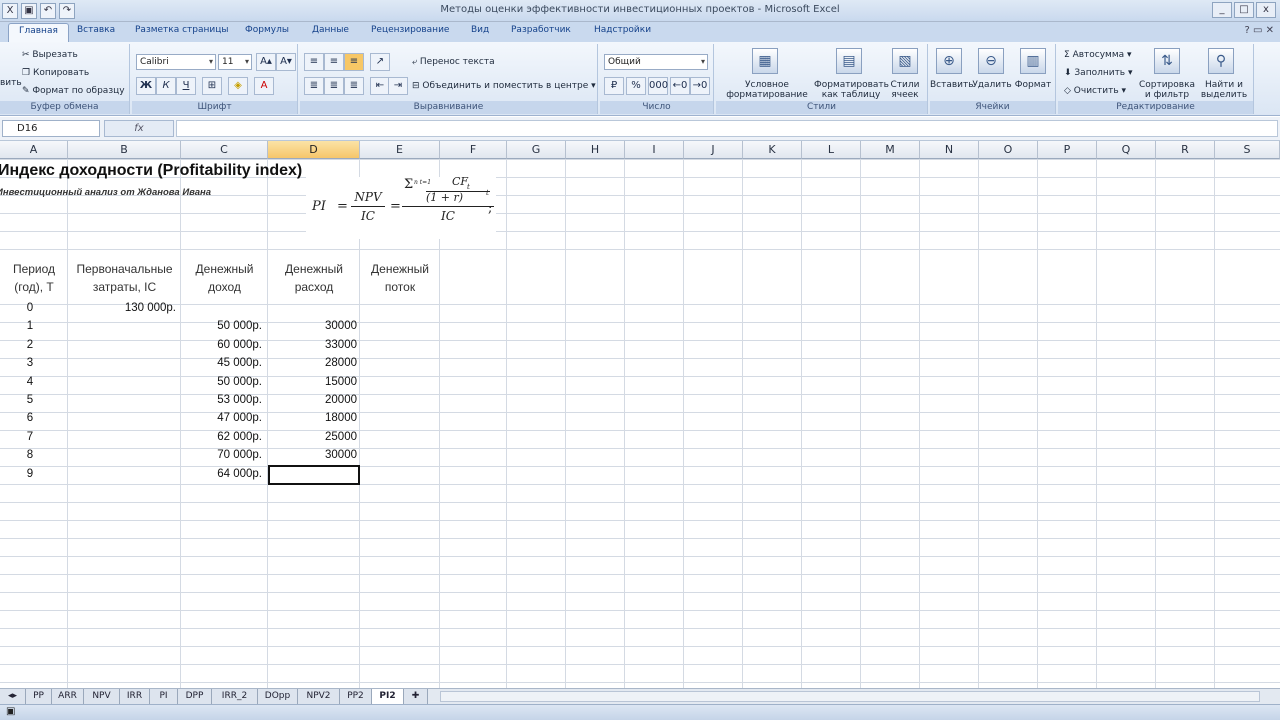 The width and height of the screenshot is (1280, 720). Describe the element at coordinates (124, 150) in the screenshot. I see `column-header-b: B` at that location.